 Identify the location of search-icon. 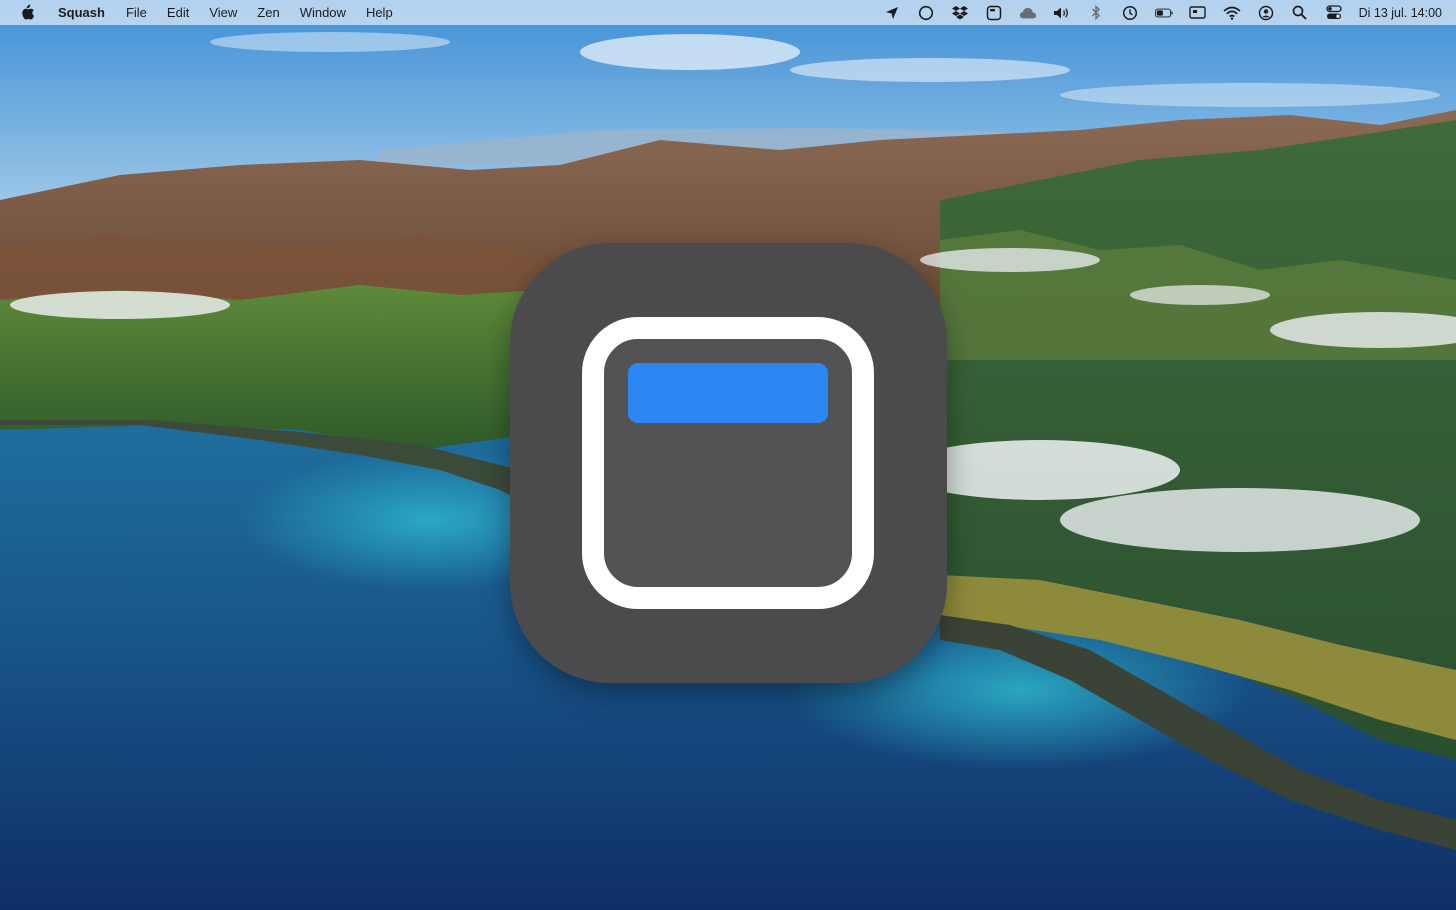
(1300, 13).